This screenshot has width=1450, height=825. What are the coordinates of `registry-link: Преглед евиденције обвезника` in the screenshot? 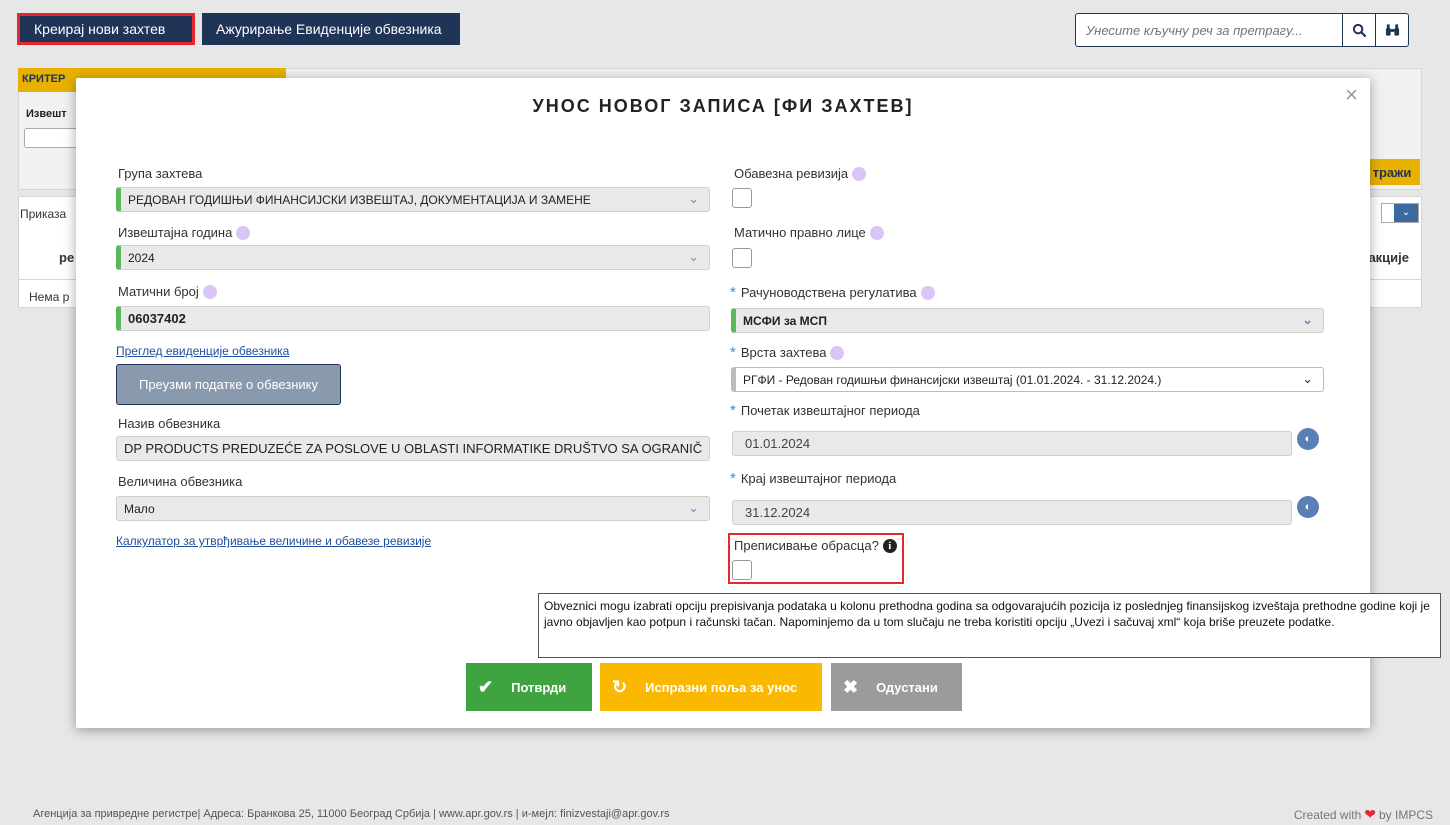 It's located at (202, 351).